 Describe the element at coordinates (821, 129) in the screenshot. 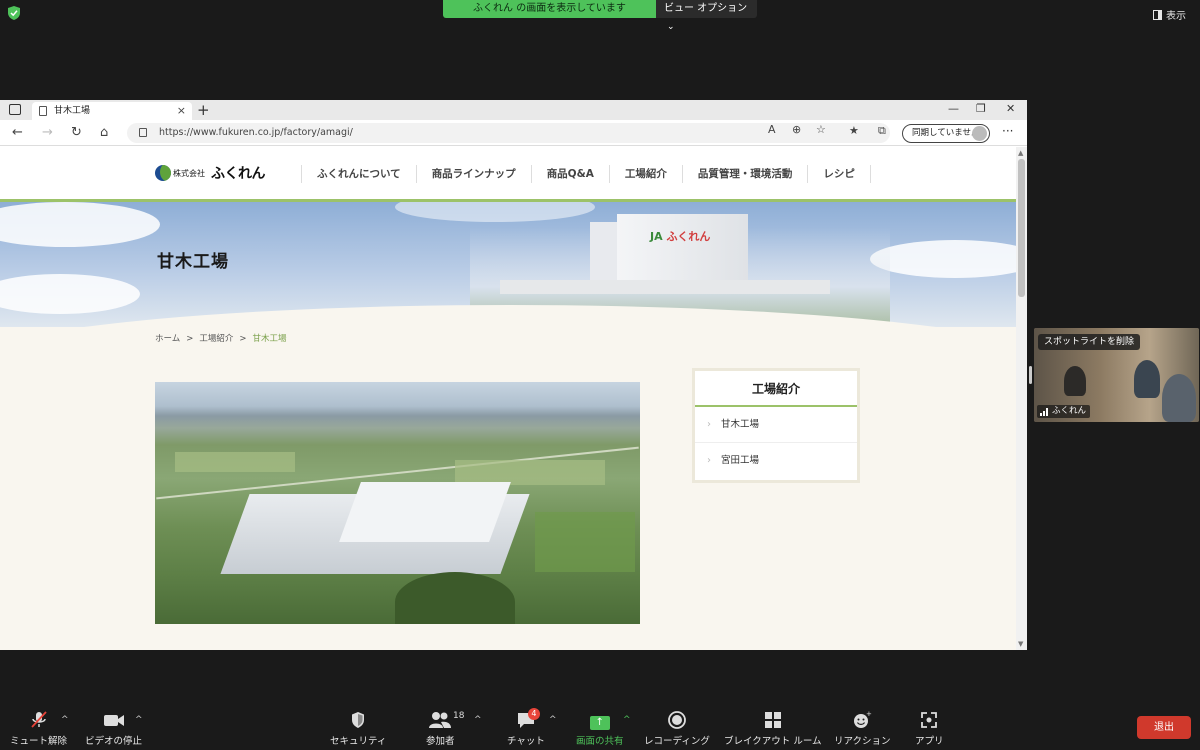

I see `add-favorite-icon: ☆` at that location.